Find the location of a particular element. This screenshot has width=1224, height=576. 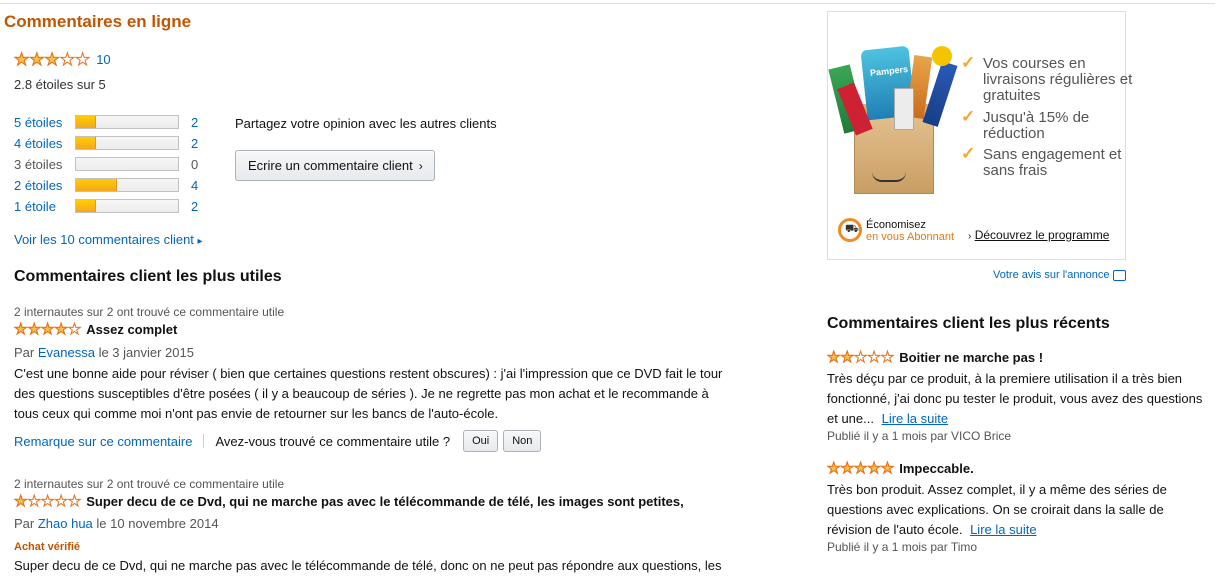

recent-review-header: ★★★★★★★★★★ Boitier ne marche pas ! is located at coordinates (934, 357).